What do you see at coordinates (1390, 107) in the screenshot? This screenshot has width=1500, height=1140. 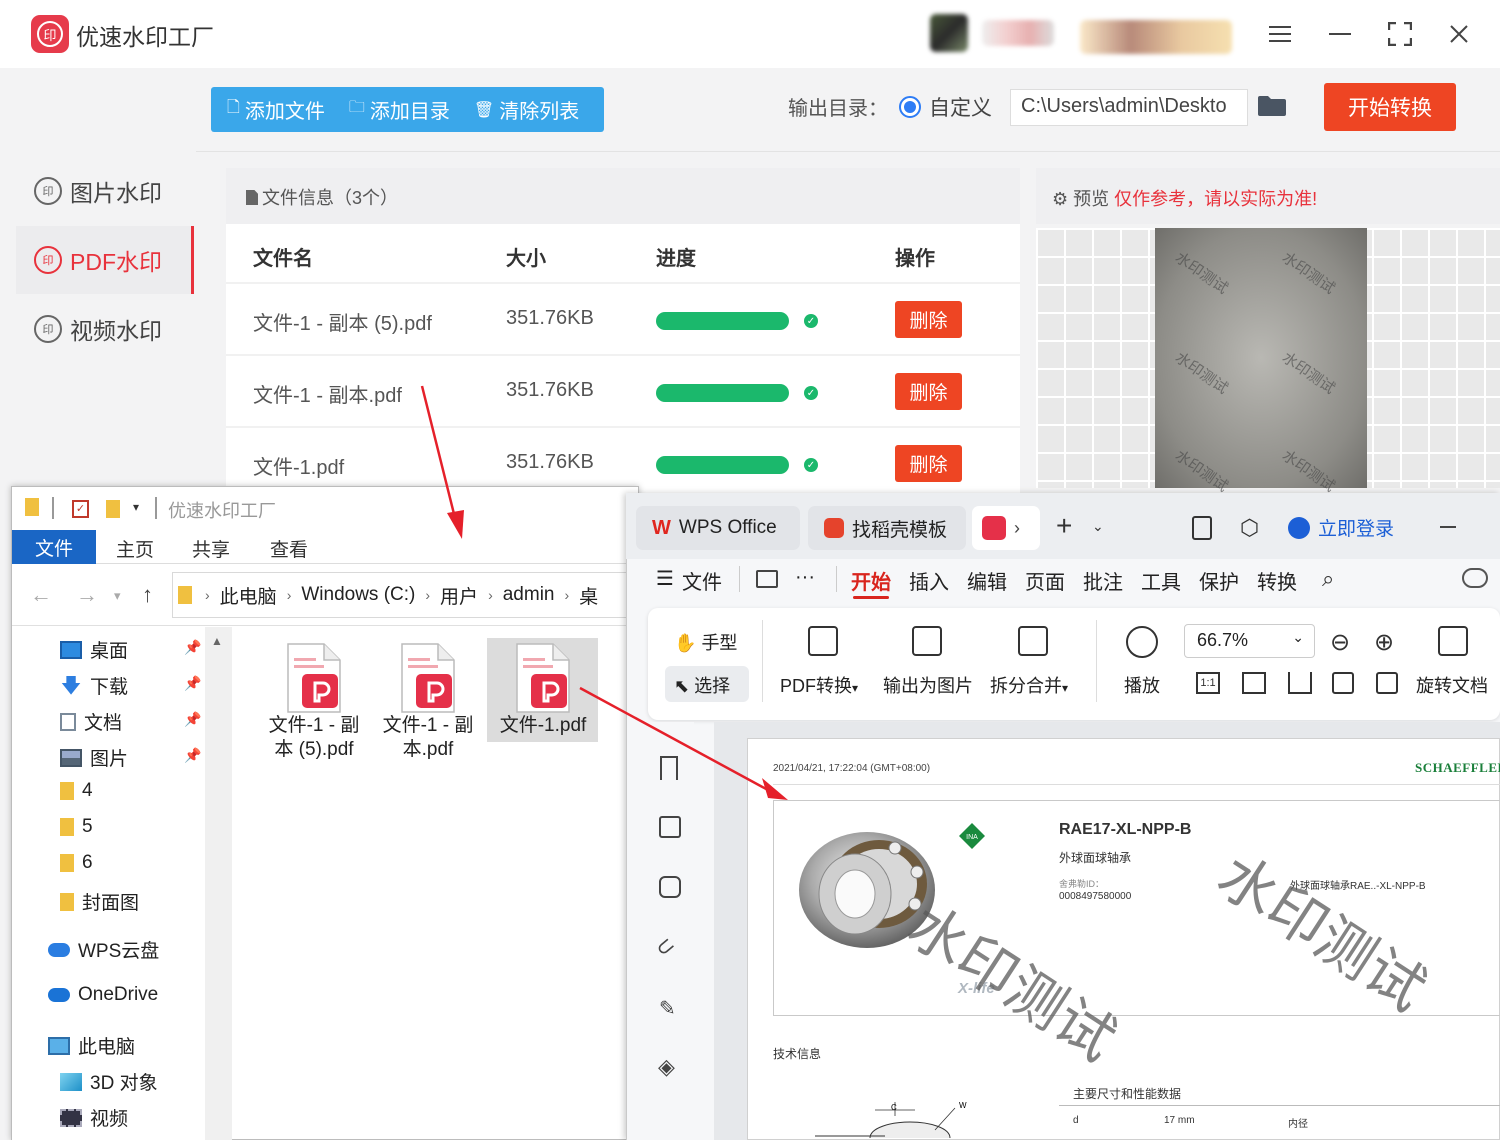 I see `start-convert-button: 开始转换` at bounding box center [1390, 107].